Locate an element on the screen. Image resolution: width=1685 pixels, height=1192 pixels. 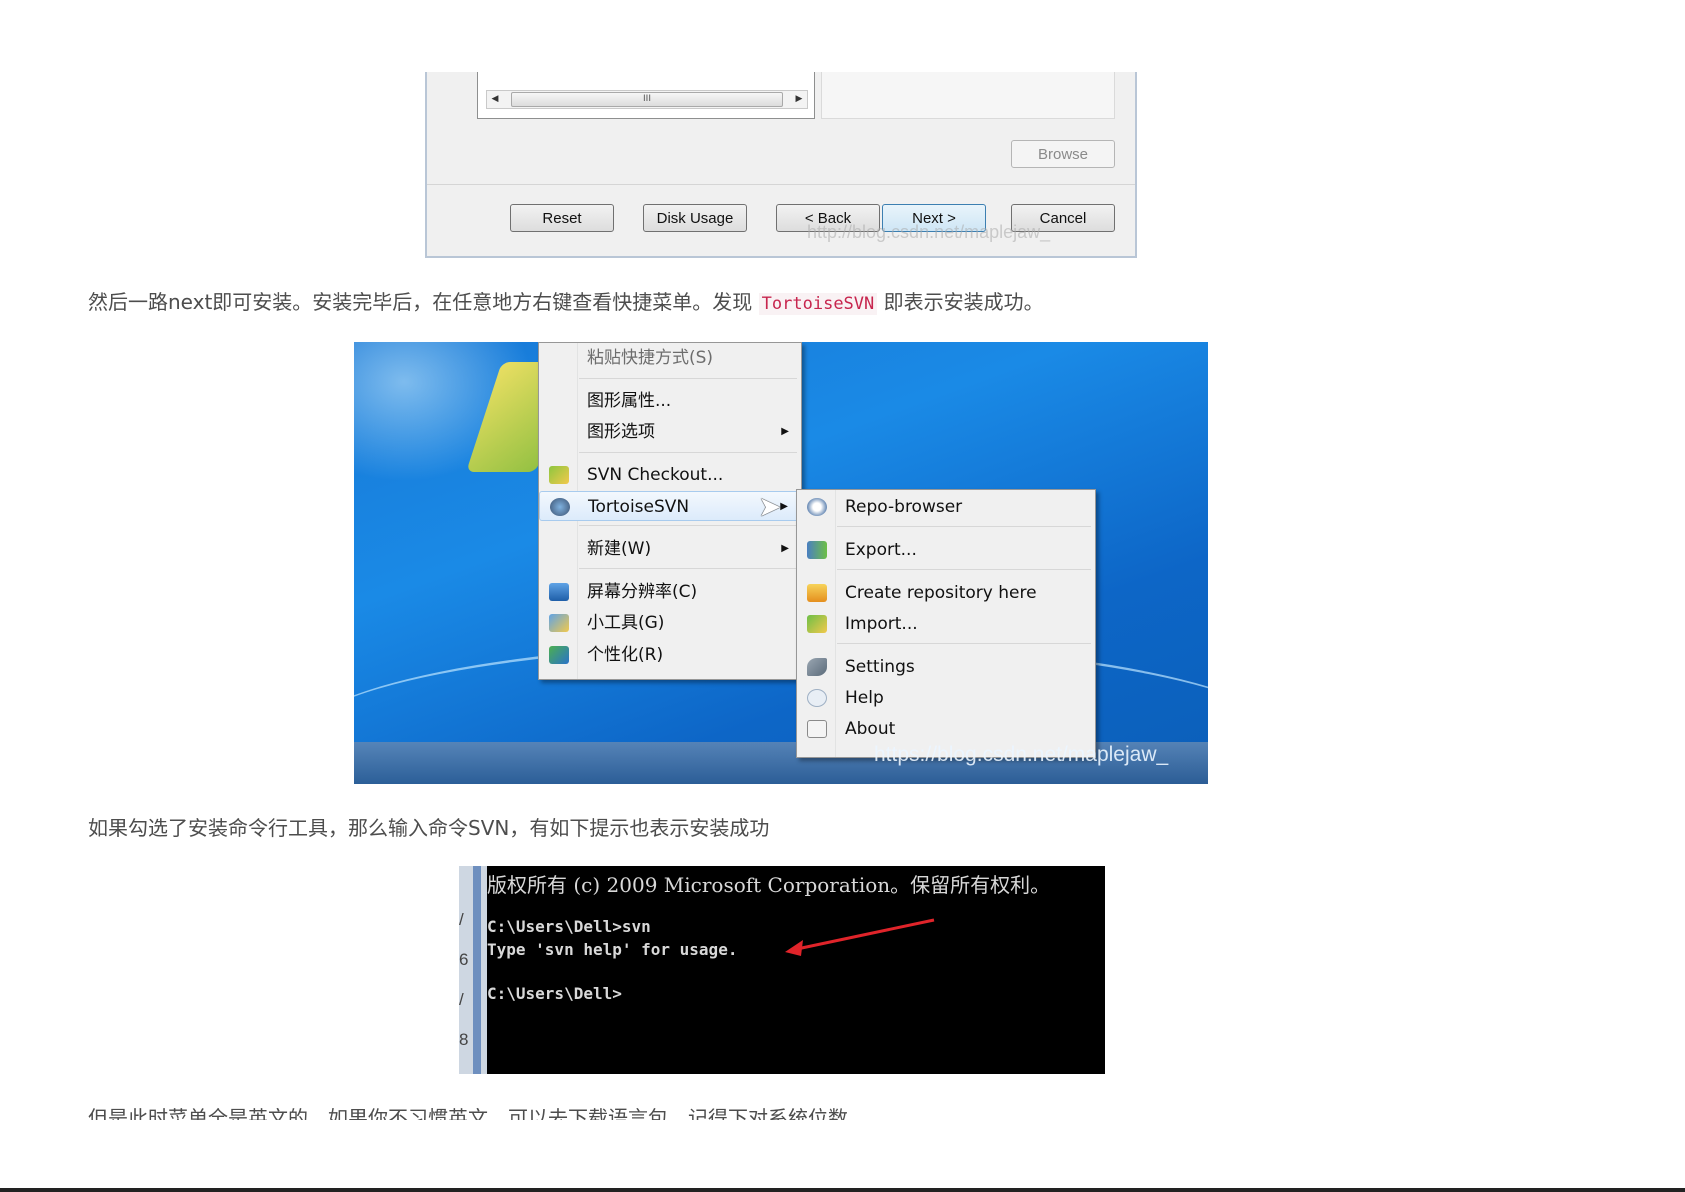
paragraph-command-line: 如果勾选了安装命令行工具，那么输入命令SVN，有如下提示也表示安装成功 is located at coordinates (429, 828).